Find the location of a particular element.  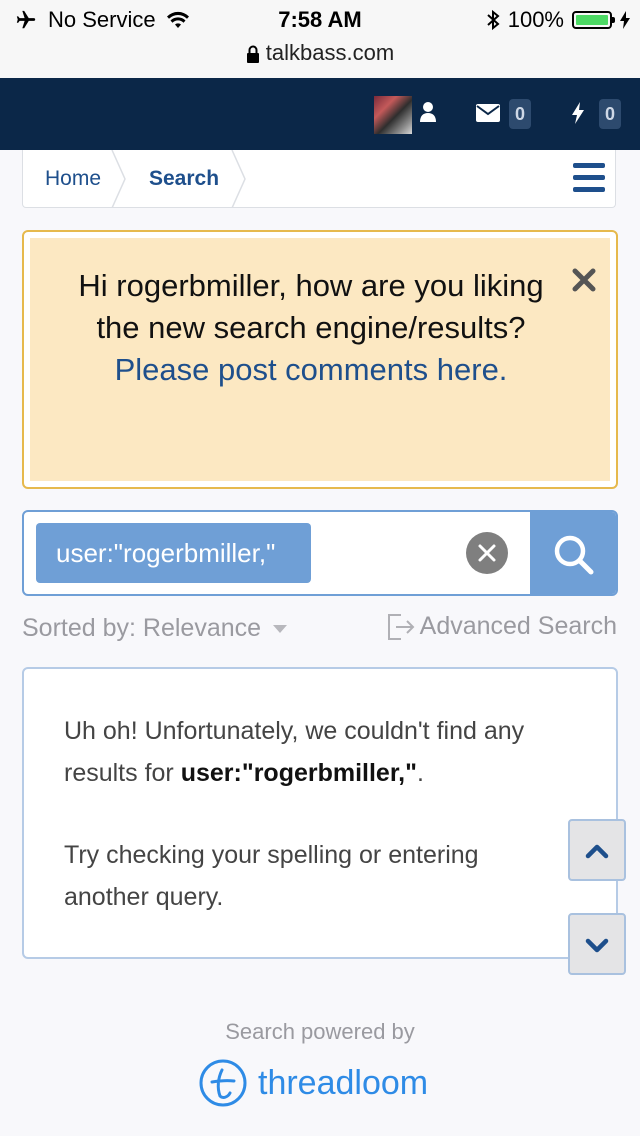

messages-badge: 0 is located at coordinates (520, 114).